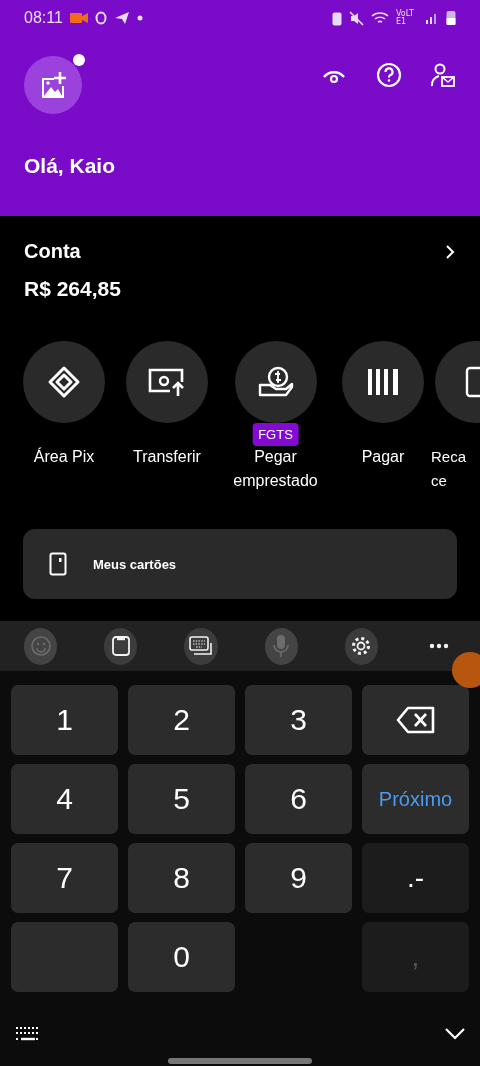 This screenshot has height=1066, width=480. What do you see at coordinates (64, 799) in the screenshot?
I see `digit-key: 4` at bounding box center [64, 799].